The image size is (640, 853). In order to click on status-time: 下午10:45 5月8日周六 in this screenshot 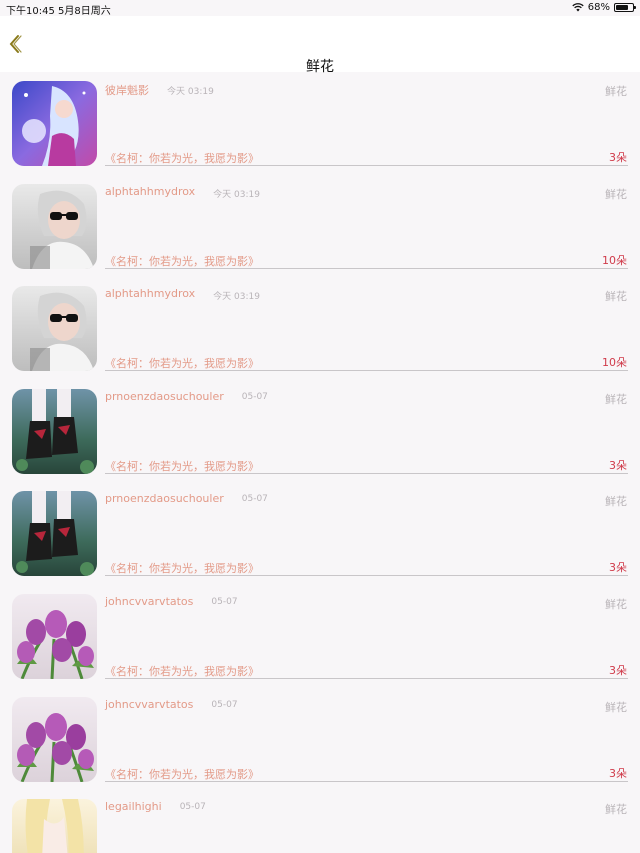, I will do `click(58, 11)`.